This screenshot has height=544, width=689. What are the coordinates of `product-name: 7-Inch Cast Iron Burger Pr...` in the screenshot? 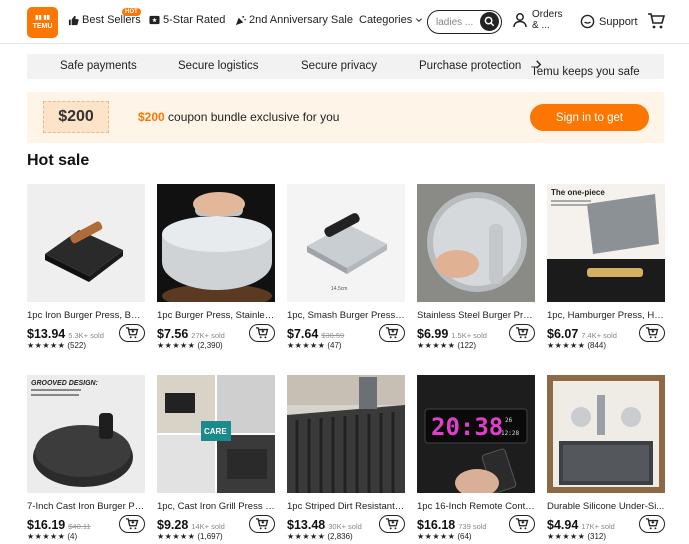 It's located at (86, 506).